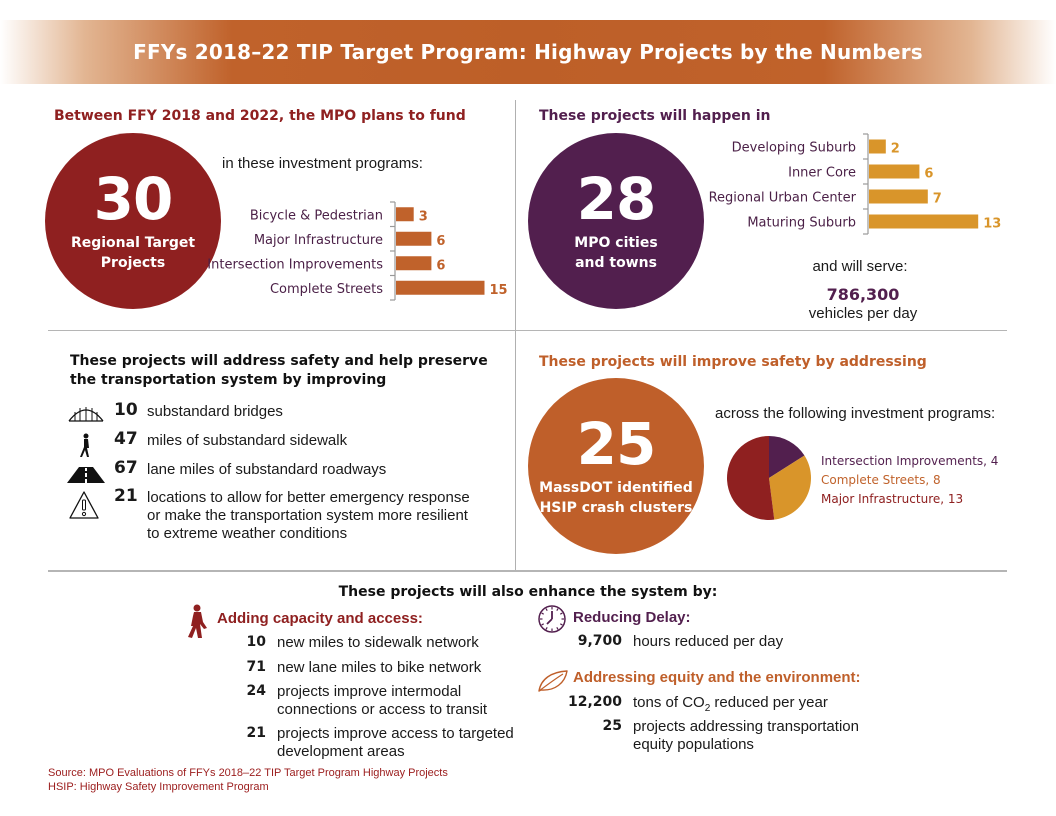 This screenshot has width=1056, height=816. Describe the element at coordinates (693, 744) in the screenshot. I see `equity-text-line-2: equity populations` at that location.